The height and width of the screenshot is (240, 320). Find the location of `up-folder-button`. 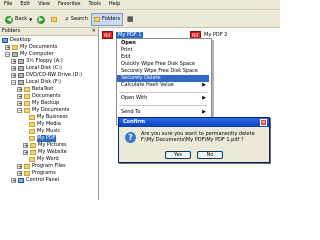

up-folder-button is located at coordinates (54, 19).